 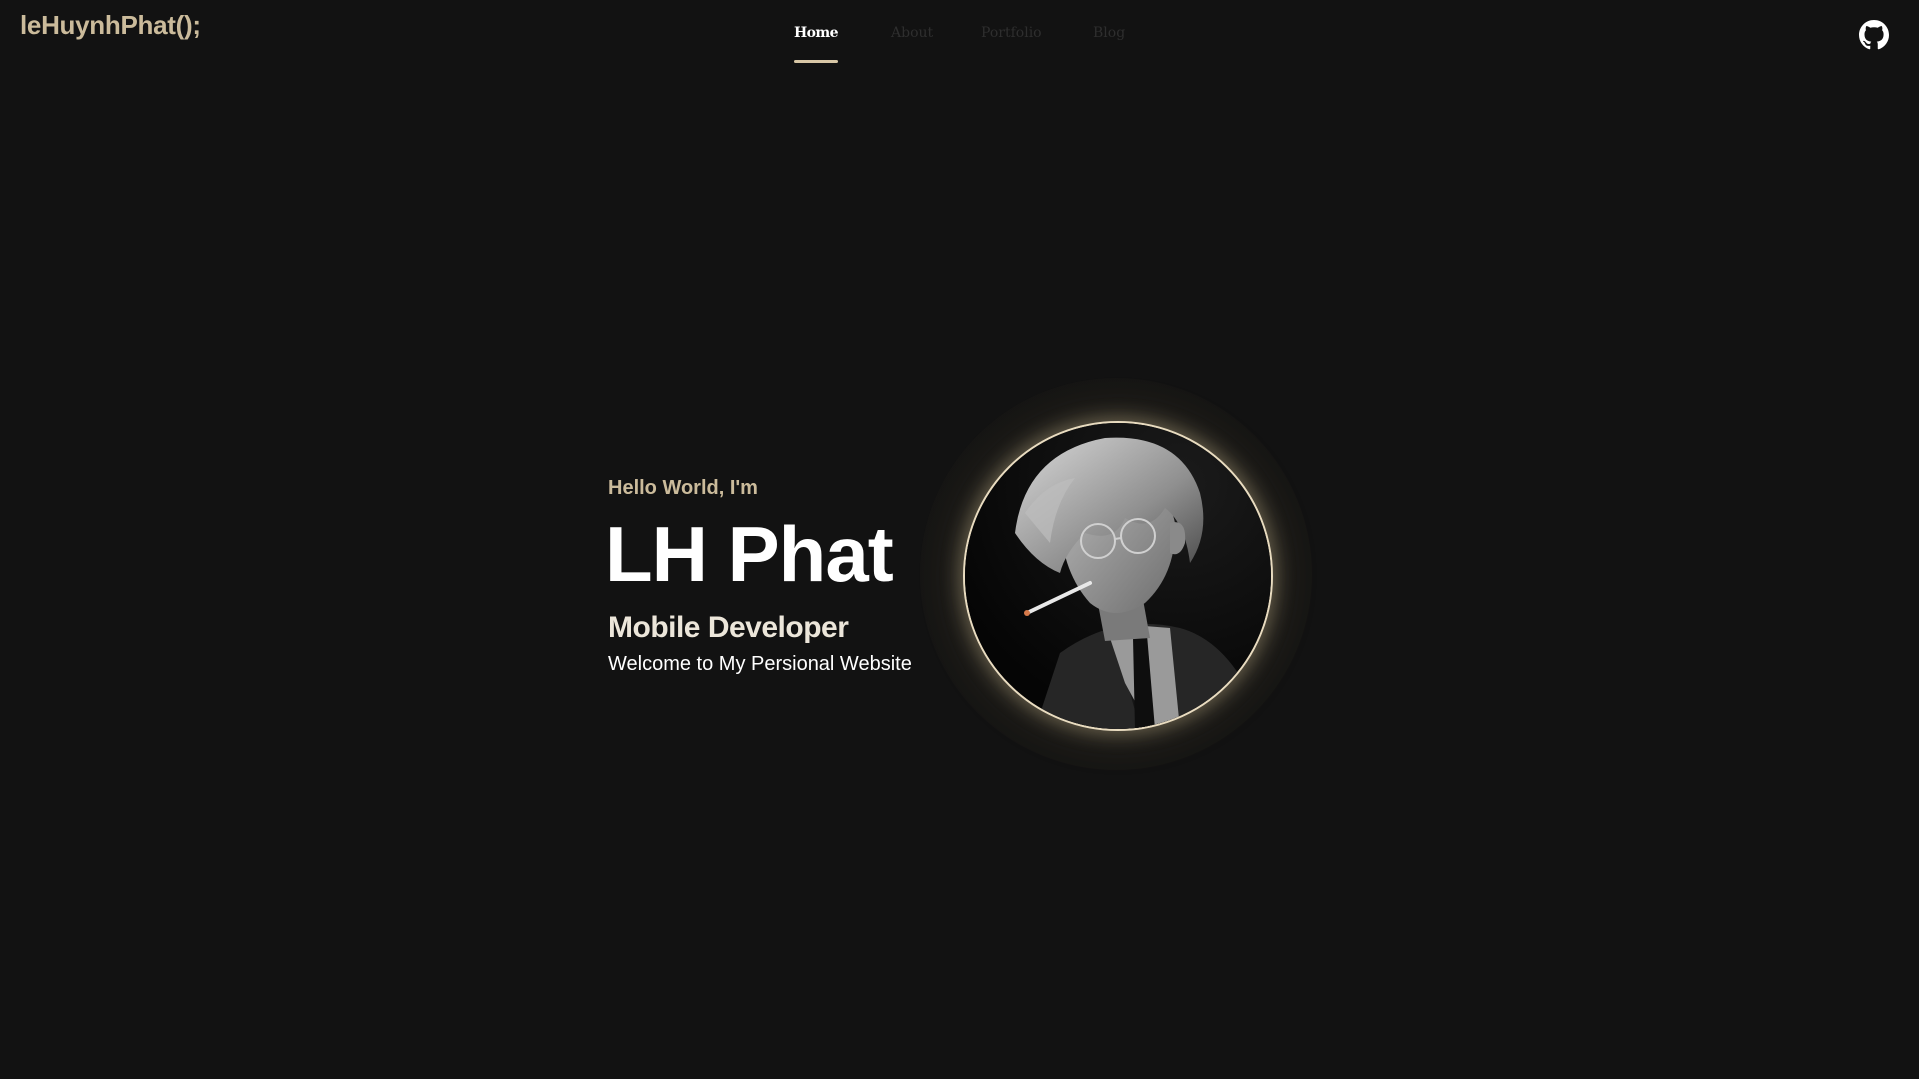 I want to click on github-icon, so click(x=1874, y=35).